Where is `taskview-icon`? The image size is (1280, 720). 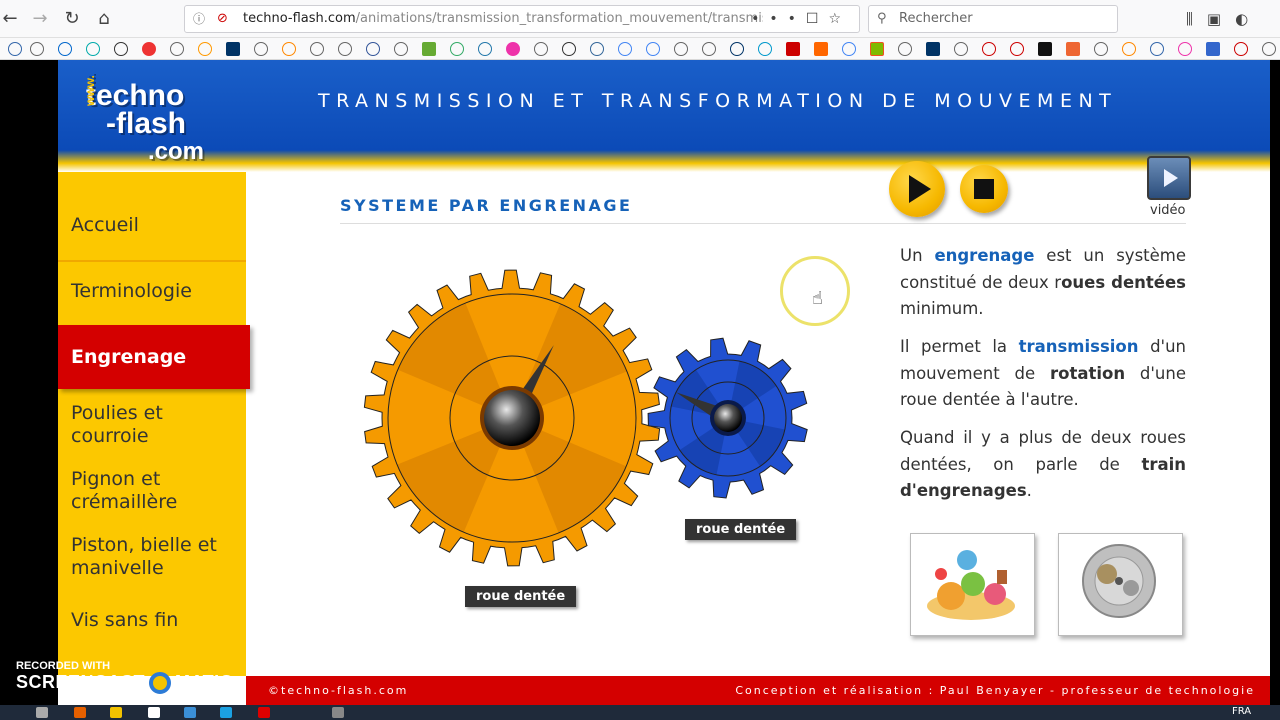
taskview-icon is located at coordinates (42, 712).